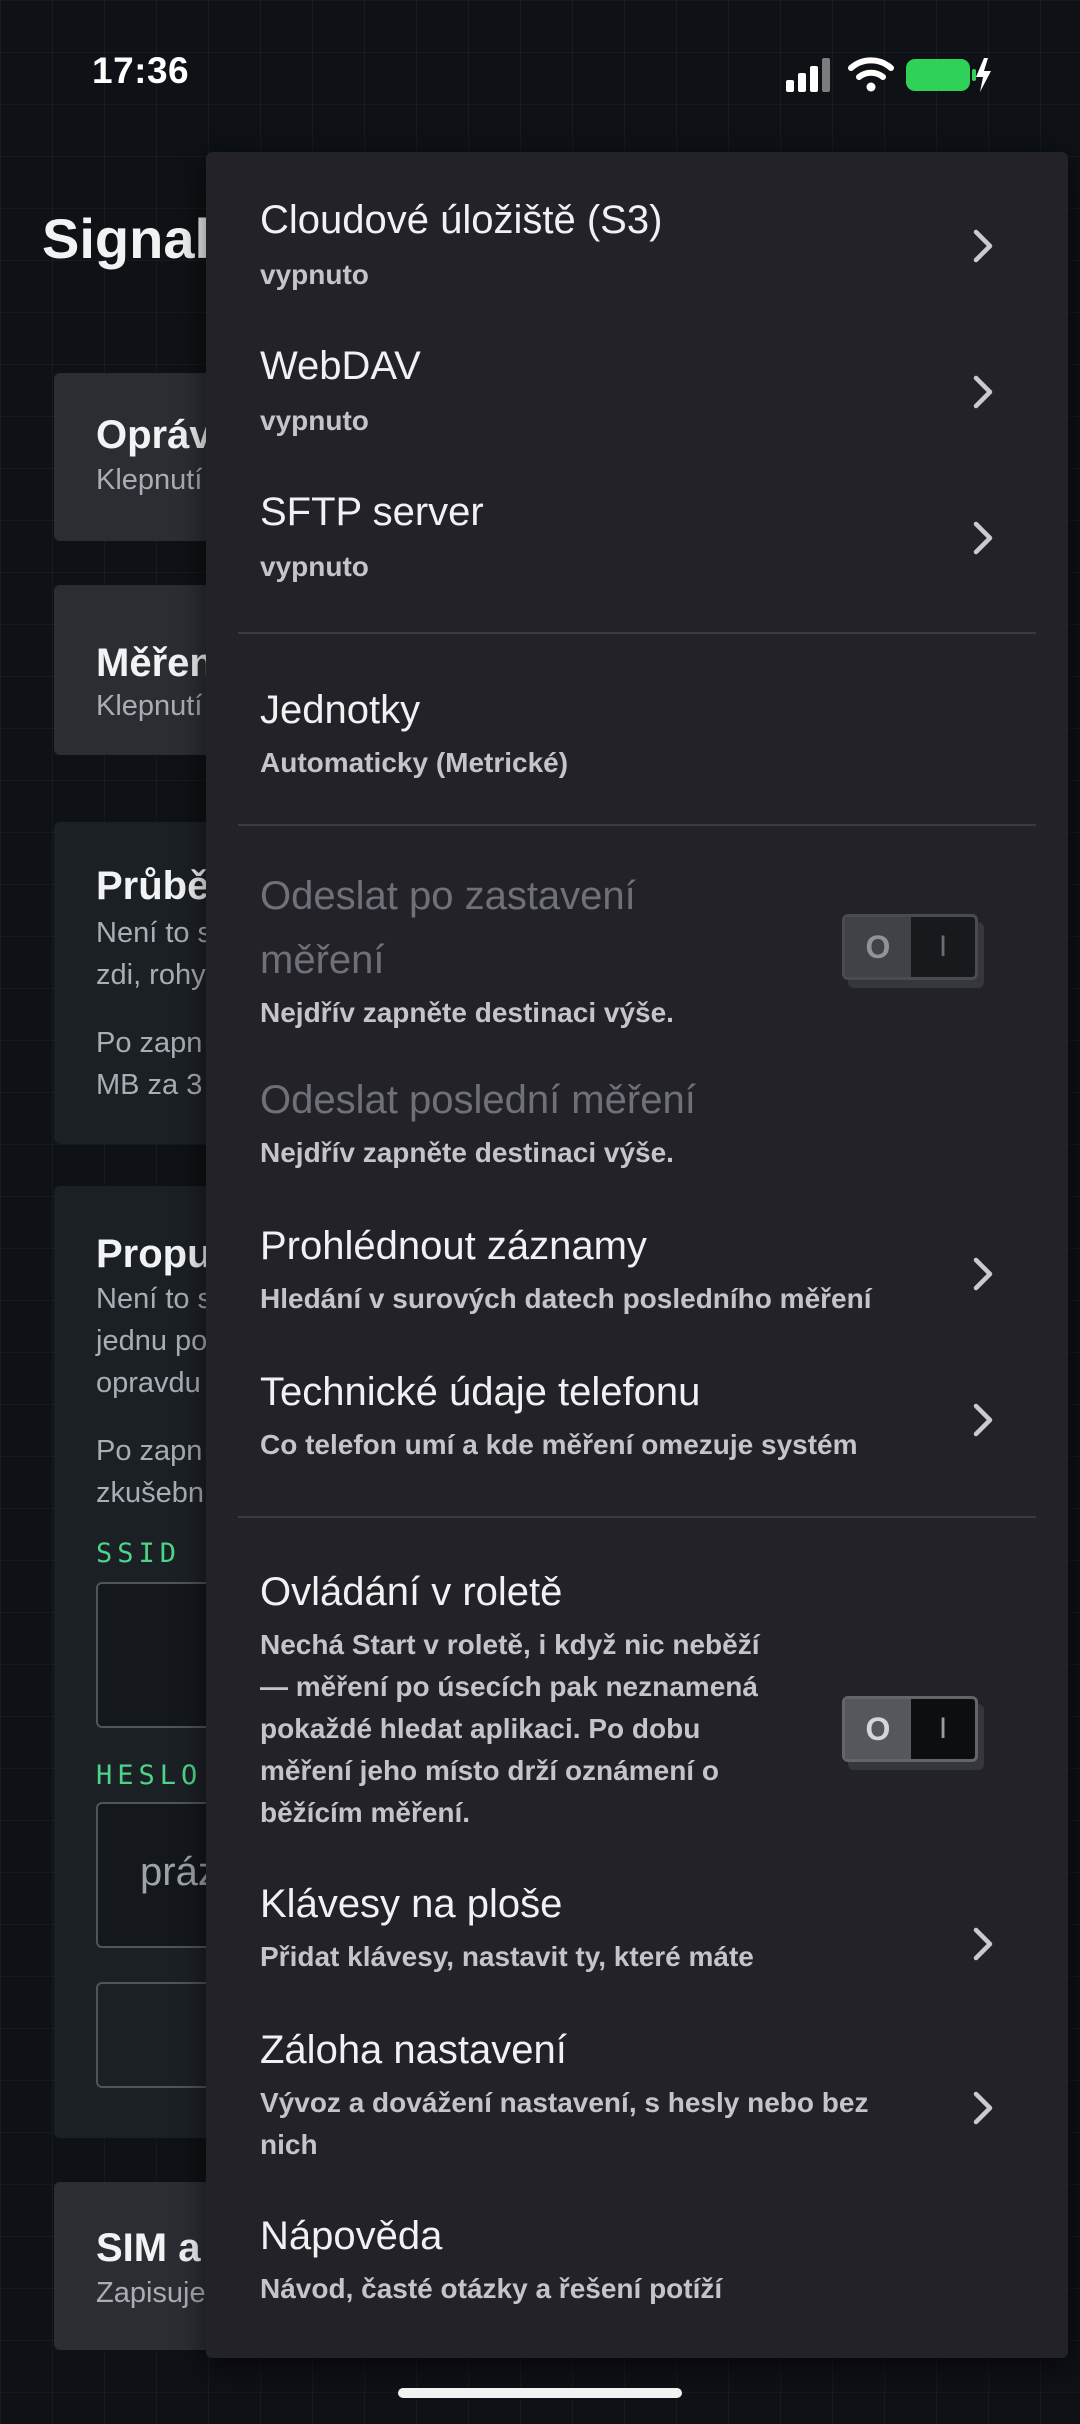 The image size is (1080, 2424). What do you see at coordinates (351, 2236) in the screenshot?
I see `menu-item-title: Nápověda` at bounding box center [351, 2236].